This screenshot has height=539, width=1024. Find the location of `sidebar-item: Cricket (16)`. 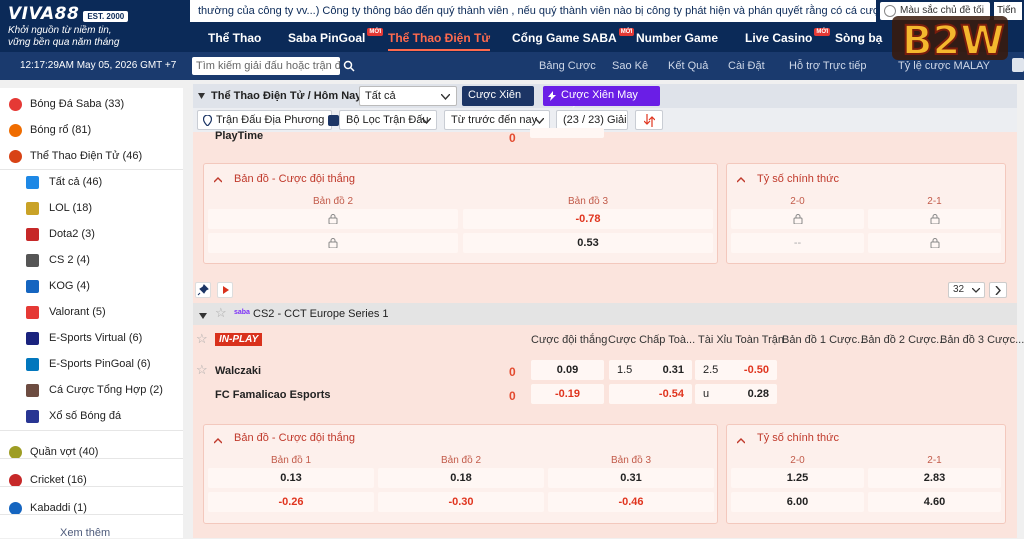

sidebar-item: Cricket (16) is located at coordinates (91, 480).